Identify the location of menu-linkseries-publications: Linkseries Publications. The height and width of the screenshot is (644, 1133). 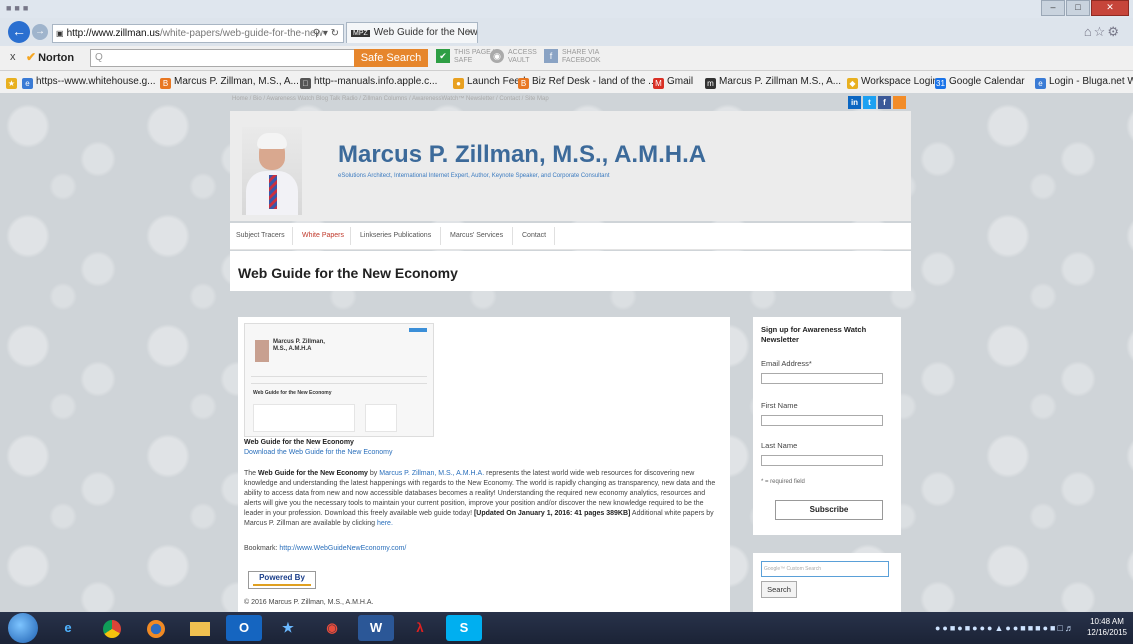
(395, 235).